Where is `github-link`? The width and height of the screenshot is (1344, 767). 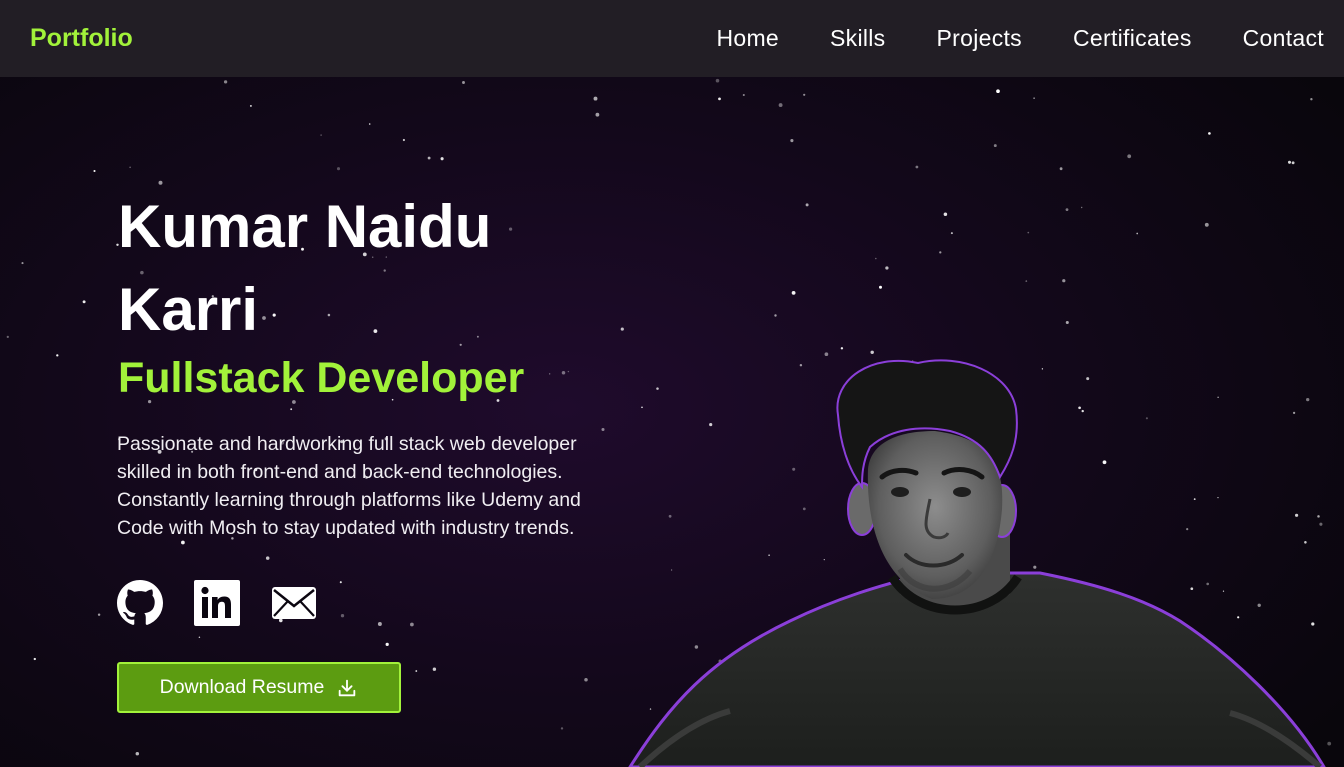
github-link is located at coordinates (140, 603).